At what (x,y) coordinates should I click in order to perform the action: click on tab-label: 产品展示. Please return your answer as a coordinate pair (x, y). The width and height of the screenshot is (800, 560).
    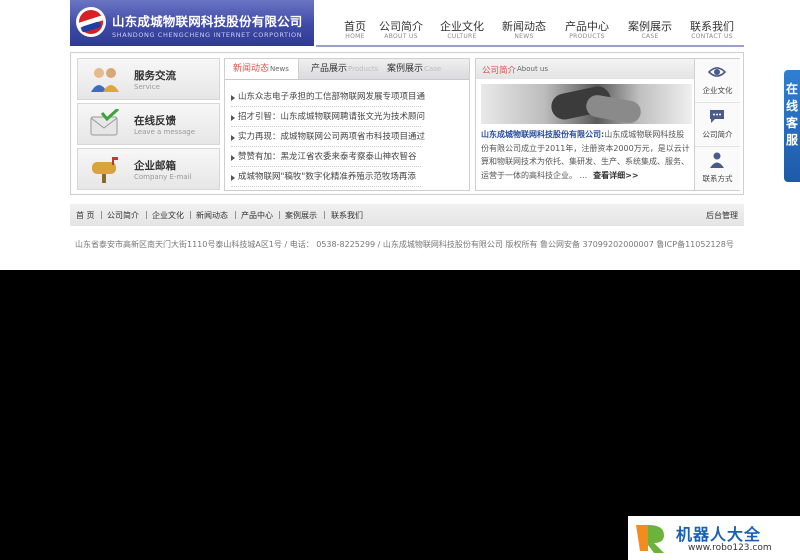
    Looking at the image, I should click on (329, 69).